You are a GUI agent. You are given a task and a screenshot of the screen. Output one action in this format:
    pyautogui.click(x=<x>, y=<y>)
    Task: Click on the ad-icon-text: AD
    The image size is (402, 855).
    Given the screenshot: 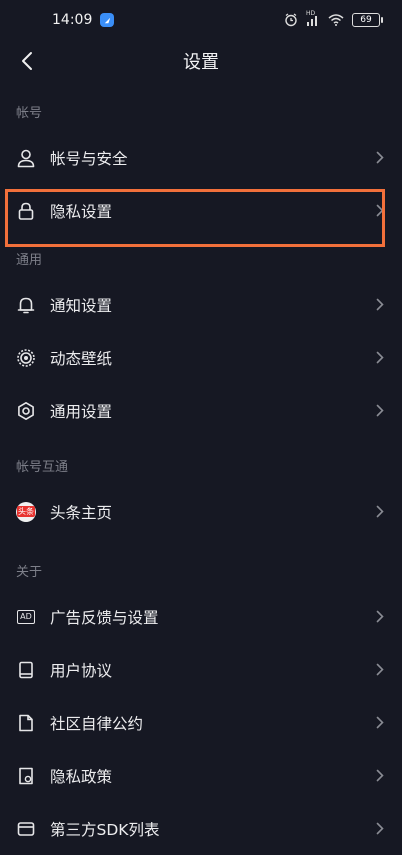 What is the action you would take?
    pyautogui.click(x=26, y=616)
    